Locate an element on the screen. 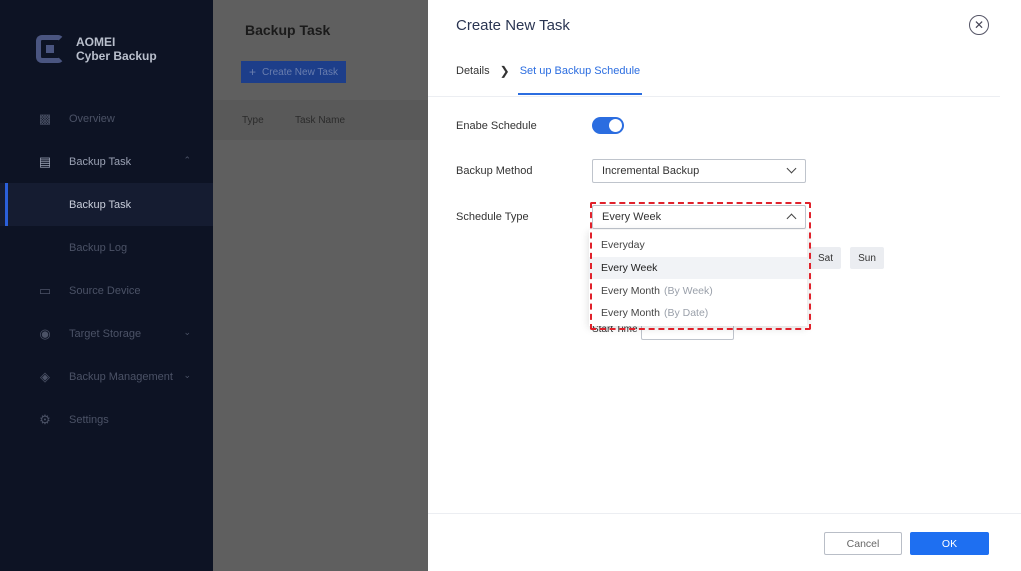 The width and height of the screenshot is (1021, 571). enable-schedule-toggle is located at coordinates (608, 125).